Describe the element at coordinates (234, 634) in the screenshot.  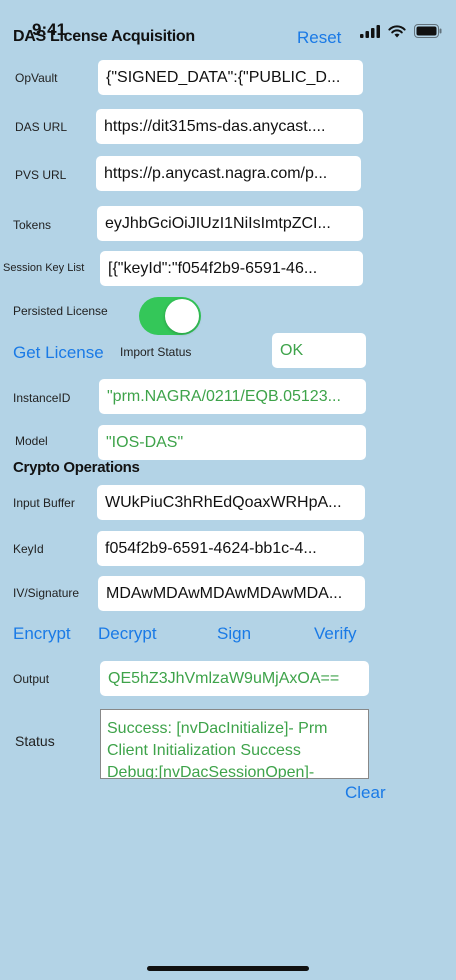
I see `sign-button: Sign` at that location.